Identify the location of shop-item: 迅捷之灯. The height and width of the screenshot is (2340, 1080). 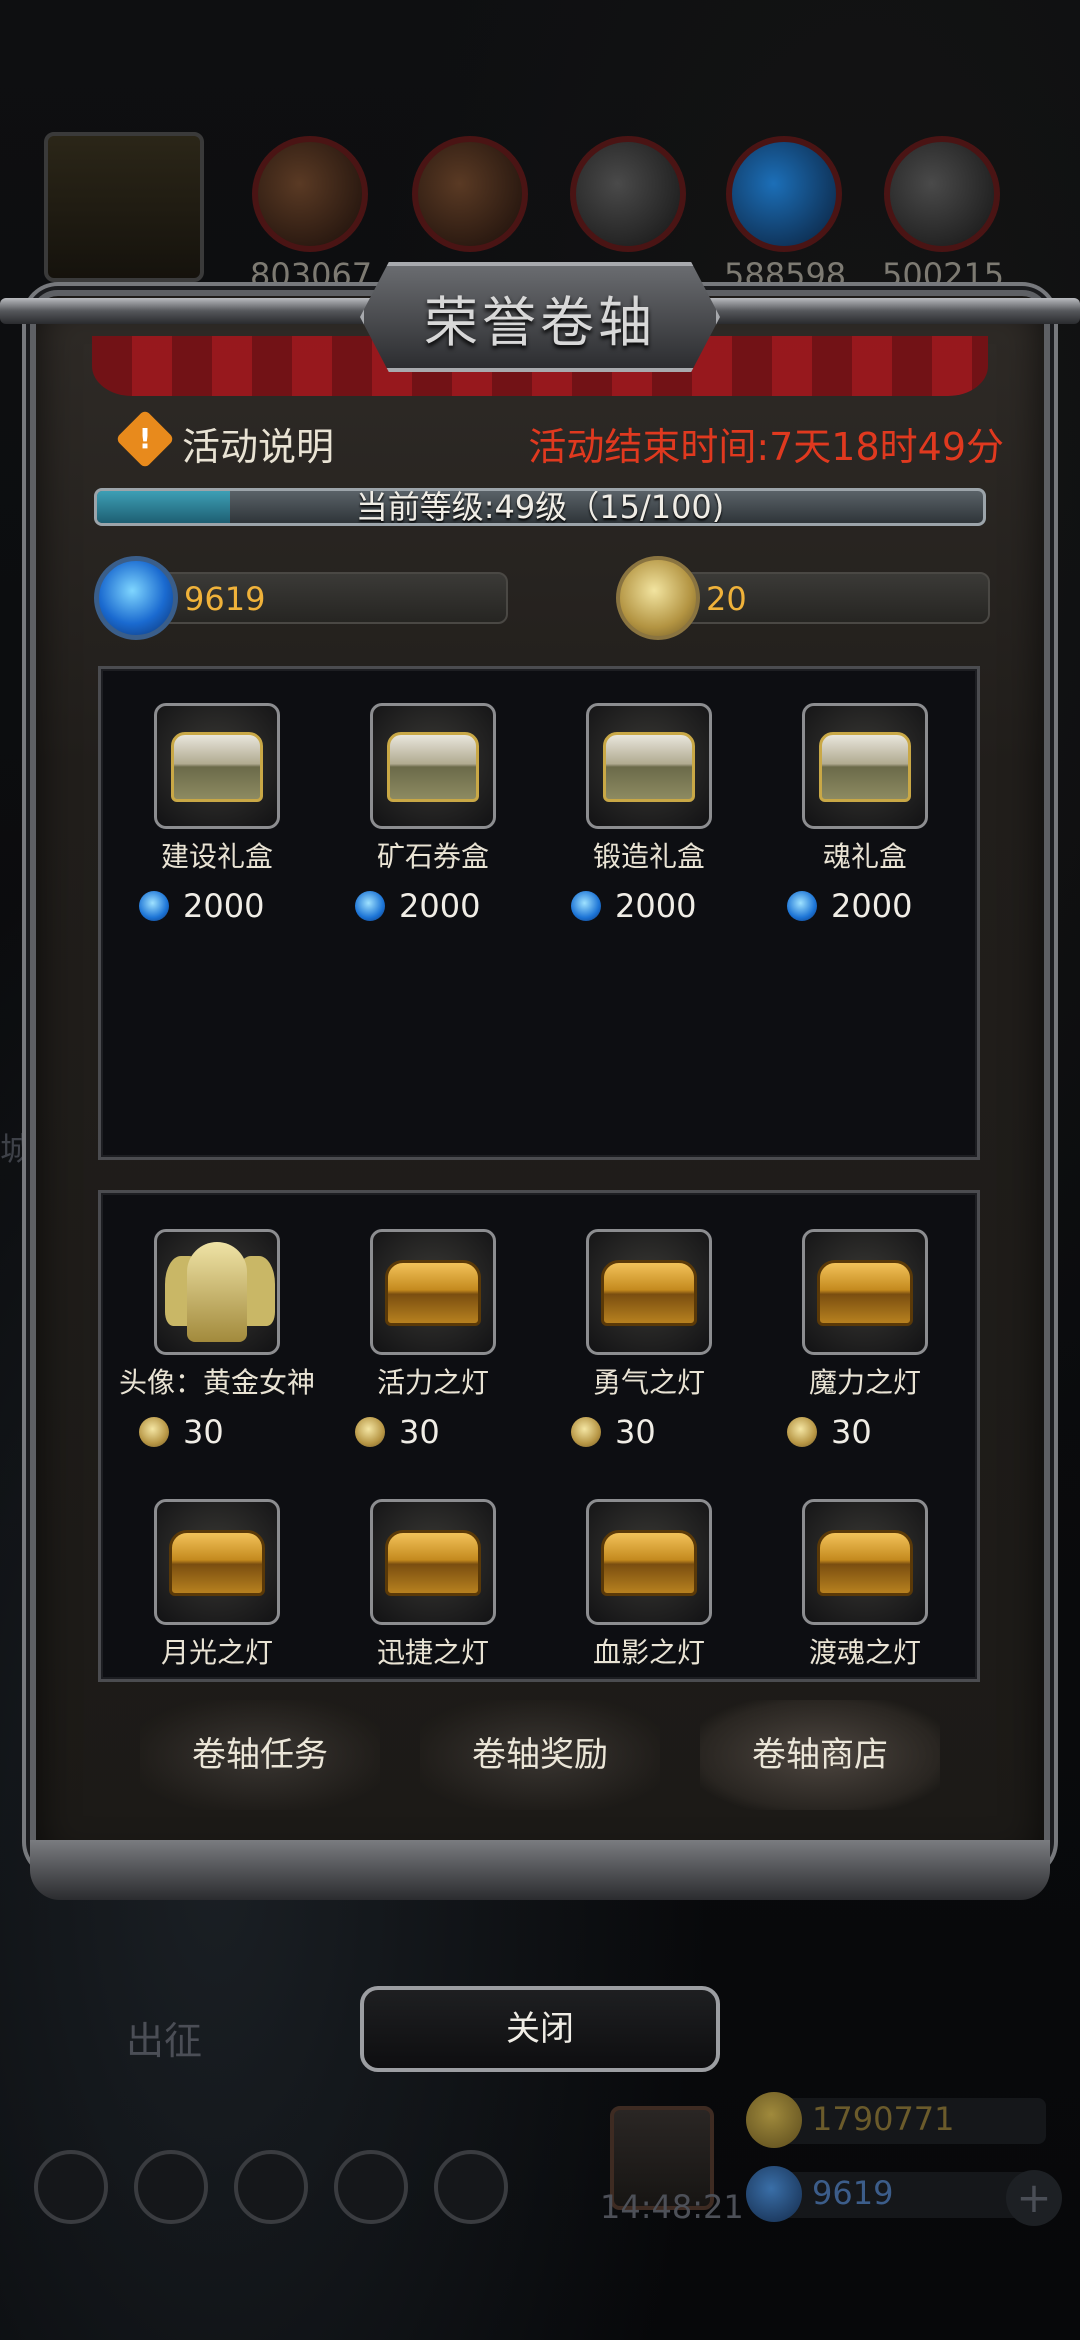
(433, 1585).